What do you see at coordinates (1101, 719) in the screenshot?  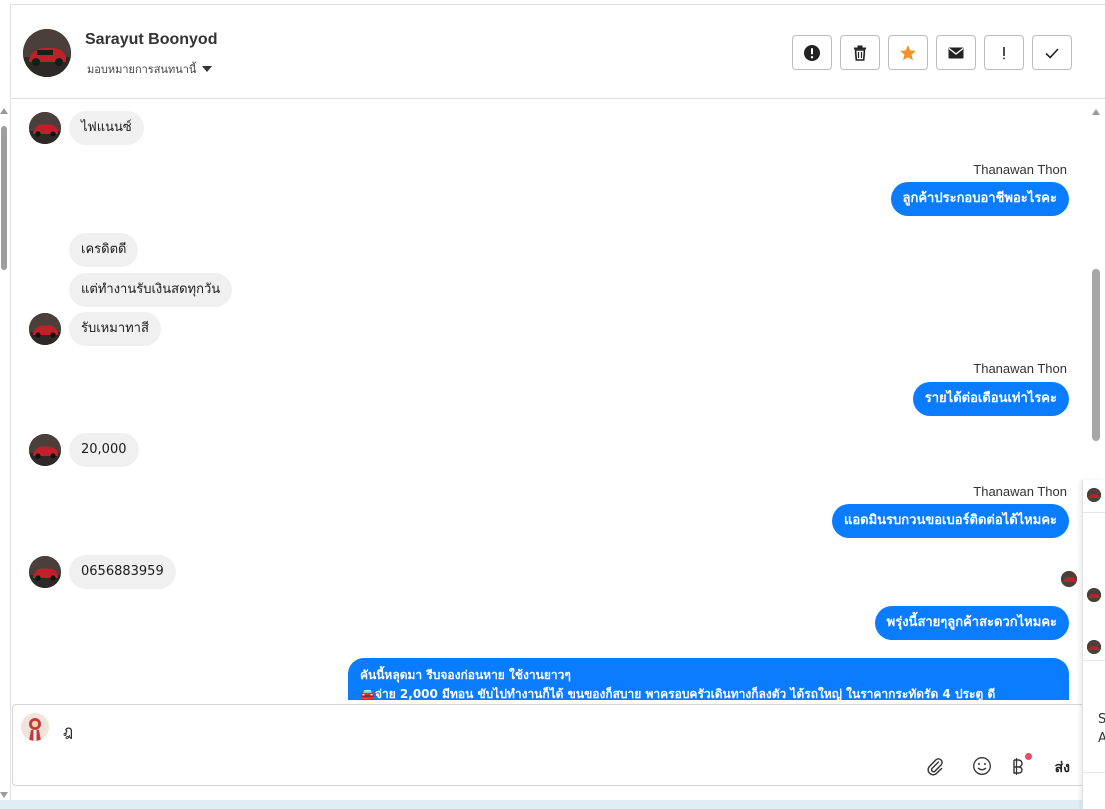 I see `side-text-fragment: S` at bounding box center [1101, 719].